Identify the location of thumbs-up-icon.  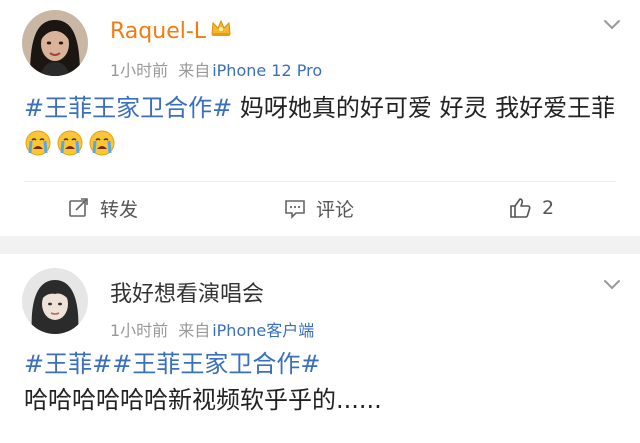
(520, 208).